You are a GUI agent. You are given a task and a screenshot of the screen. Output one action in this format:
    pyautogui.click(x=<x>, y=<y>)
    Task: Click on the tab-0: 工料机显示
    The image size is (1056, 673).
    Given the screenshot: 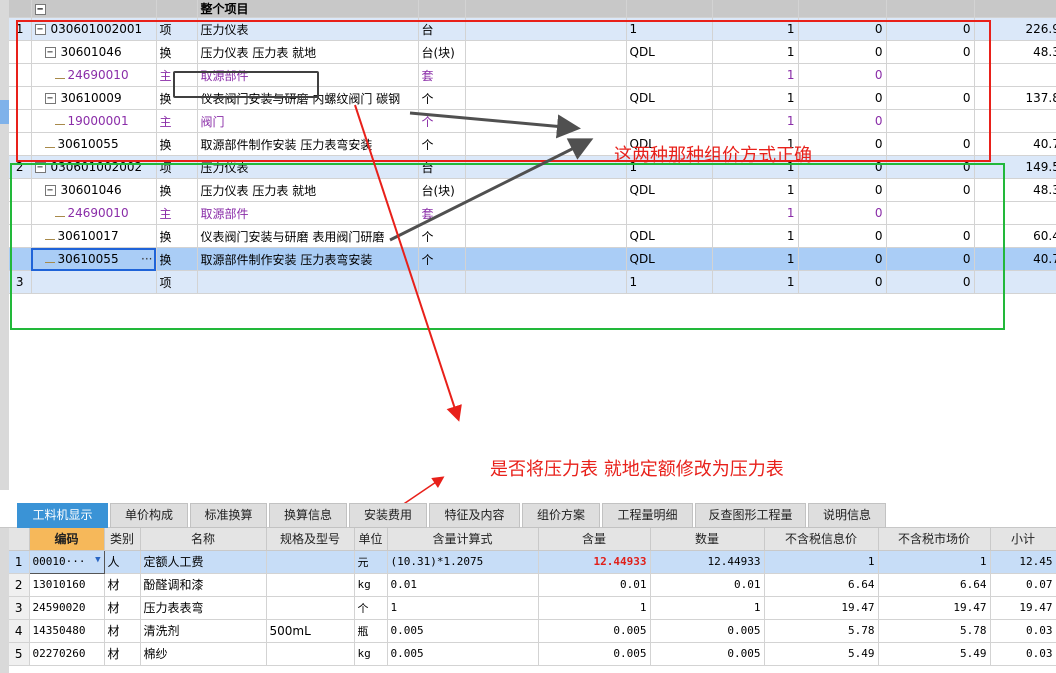 What is the action you would take?
    pyautogui.click(x=62, y=515)
    